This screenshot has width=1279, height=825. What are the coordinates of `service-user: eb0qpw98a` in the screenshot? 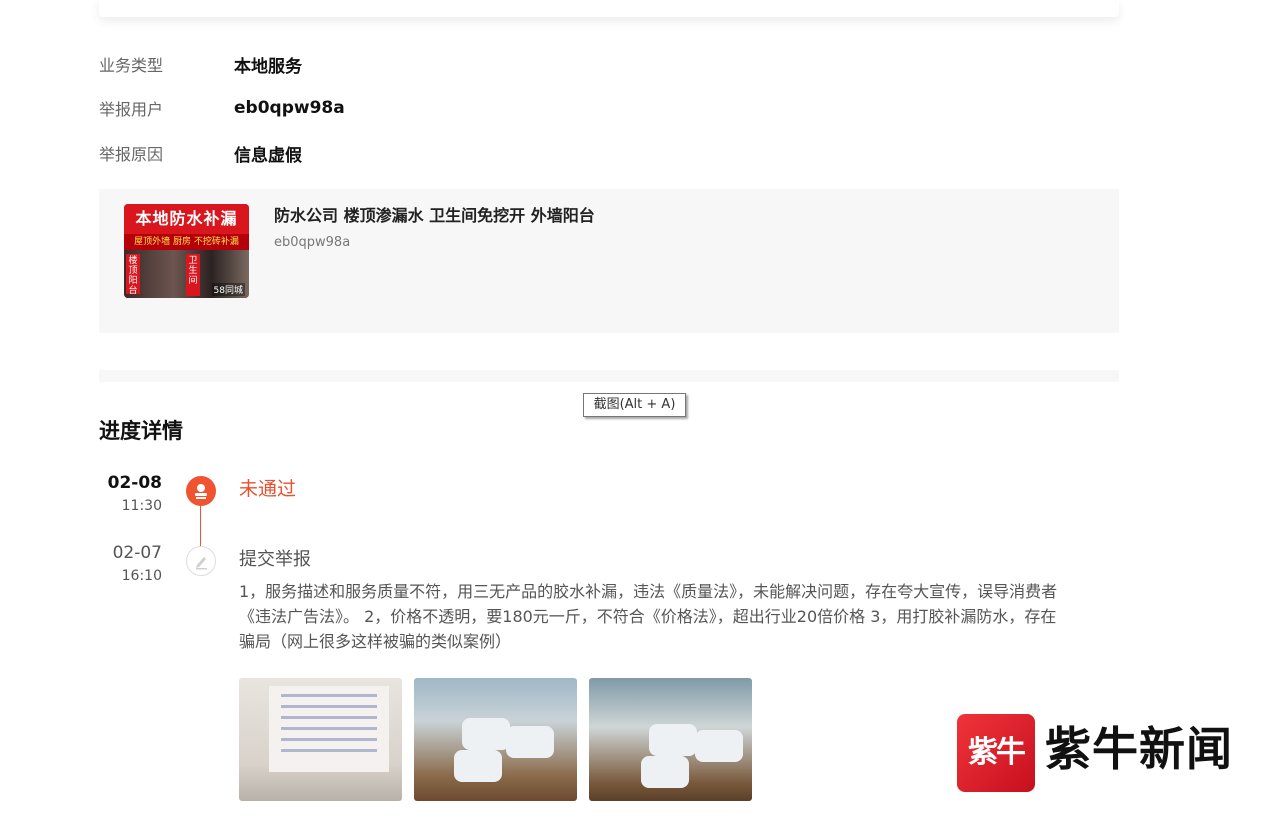 It's located at (312, 242).